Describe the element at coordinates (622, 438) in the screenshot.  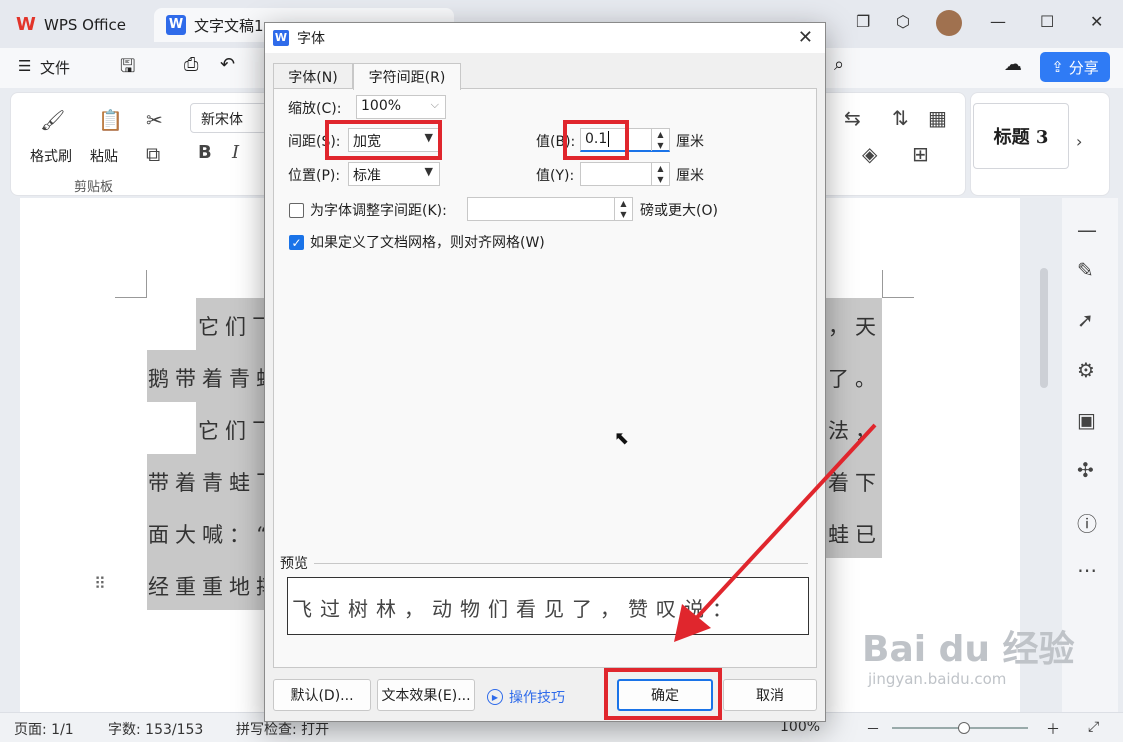
I see `mouse-cursor-icon: ⬉` at that location.